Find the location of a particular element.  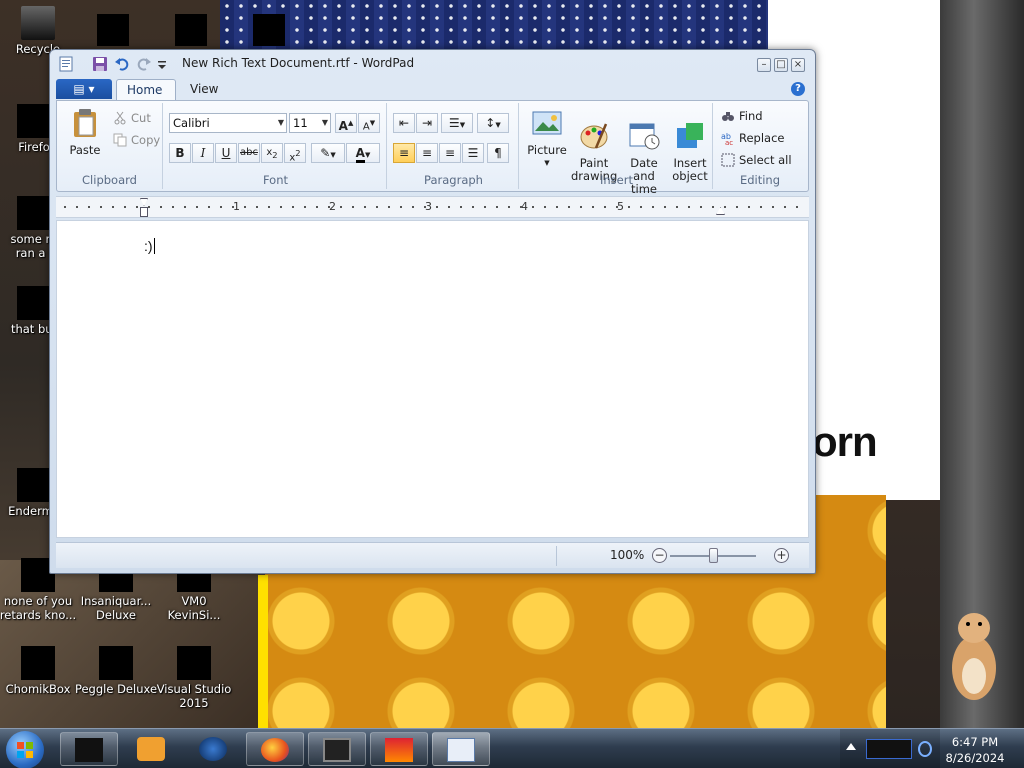

maximize-button: □ is located at coordinates (781, 65).